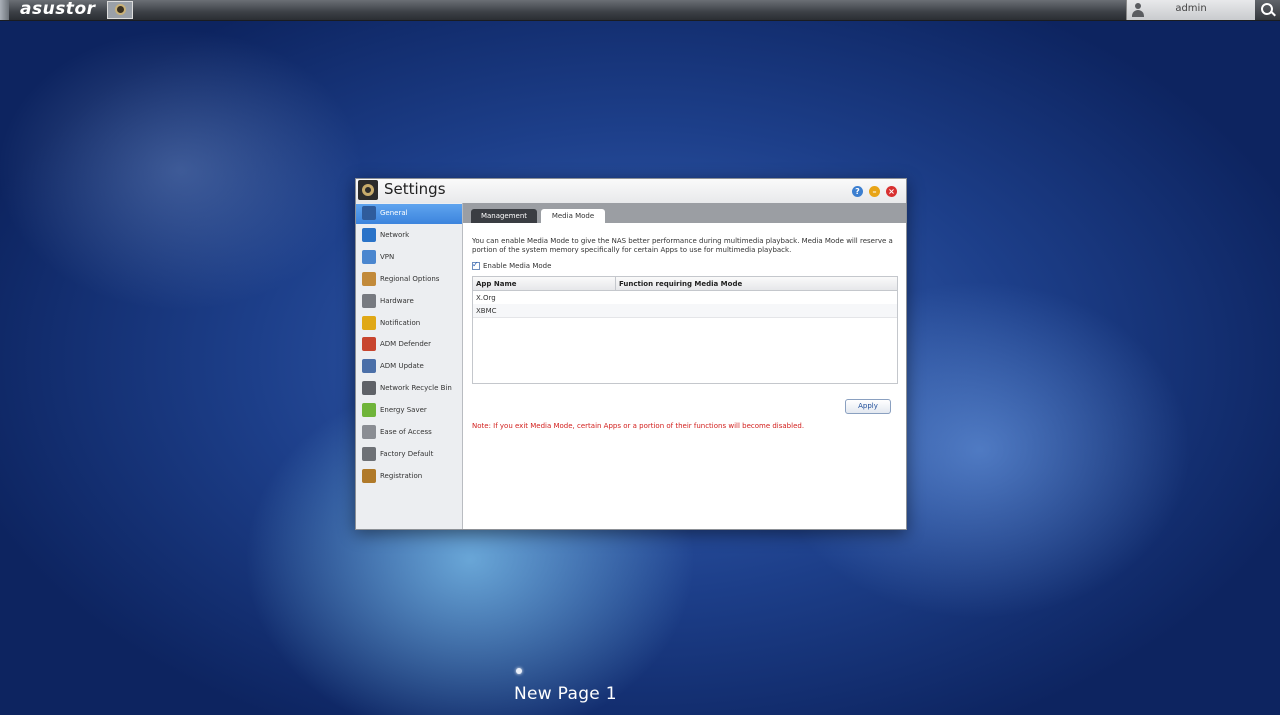 The image size is (1280, 715). Describe the element at coordinates (415, 189) in the screenshot. I see `window-title: Settings` at that location.